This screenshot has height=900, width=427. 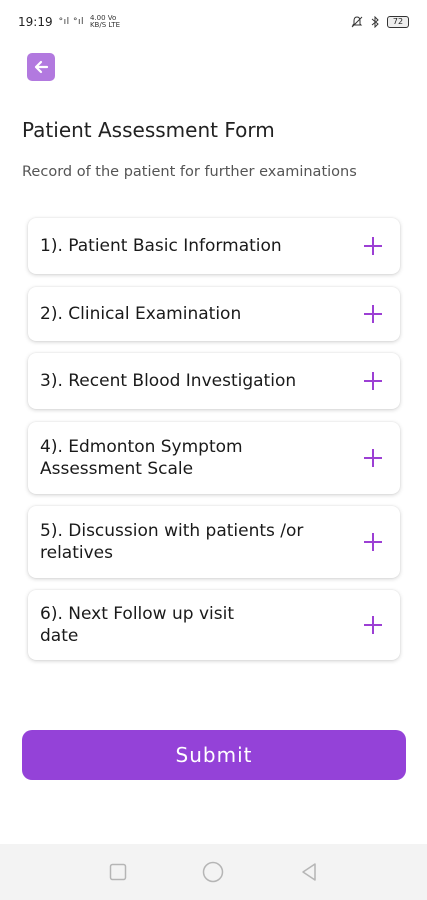 I want to click on arrow-left-icon, so click(x=41, y=67).